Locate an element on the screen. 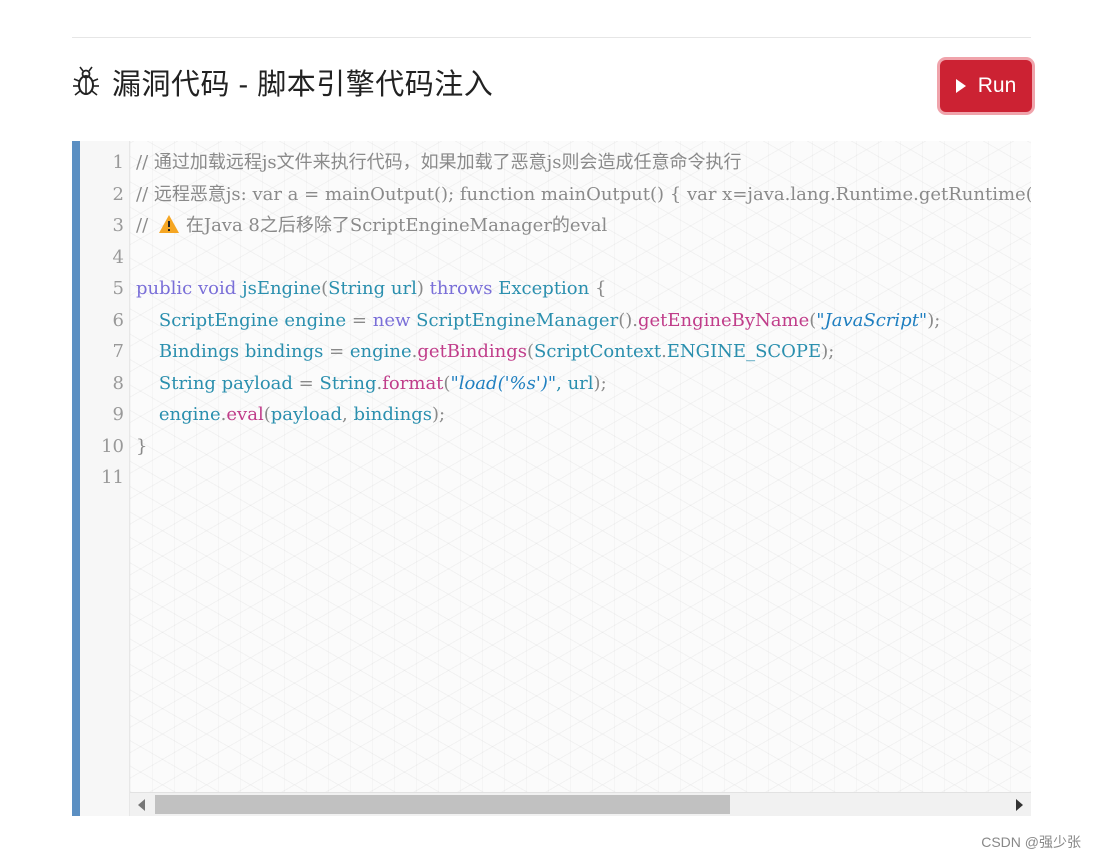  code-token: throws is located at coordinates (461, 288).